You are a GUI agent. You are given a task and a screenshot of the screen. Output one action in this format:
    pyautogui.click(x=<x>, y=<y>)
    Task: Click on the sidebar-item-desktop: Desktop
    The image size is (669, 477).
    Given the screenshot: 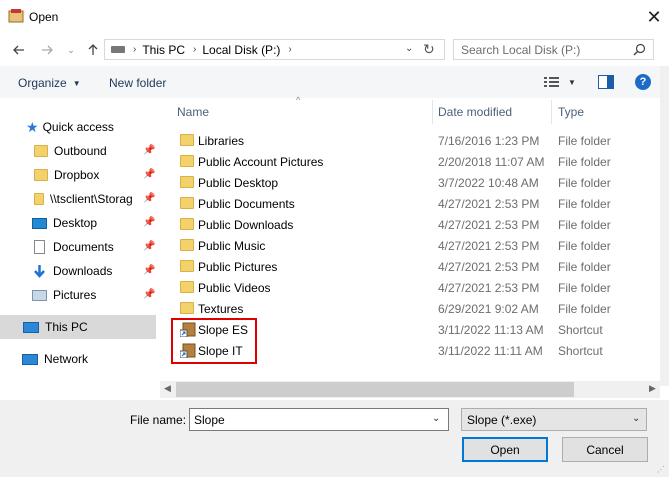 What is the action you would take?
    pyautogui.click(x=64, y=223)
    